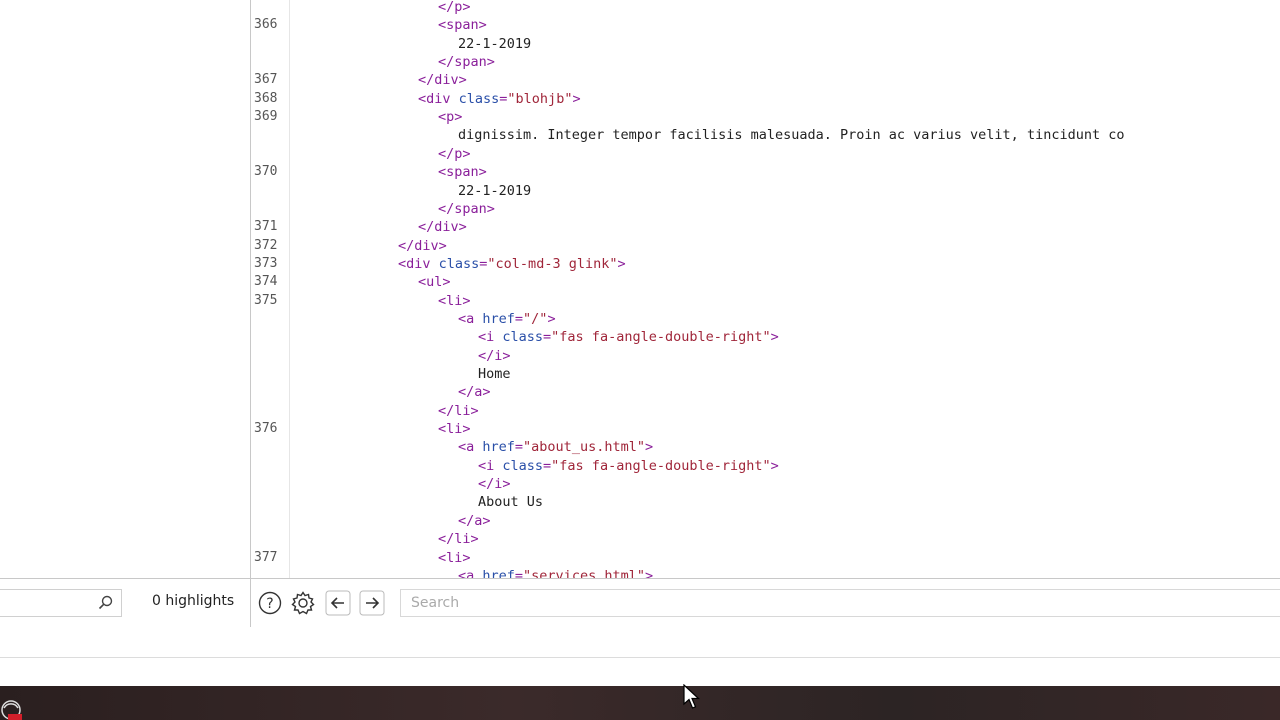 Image resolution: width=1280 pixels, height=720 pixels. What do you see at coordinates (266, 98) in the screenshot?
I see `line-number: 368` at bounding box center [266, 98].